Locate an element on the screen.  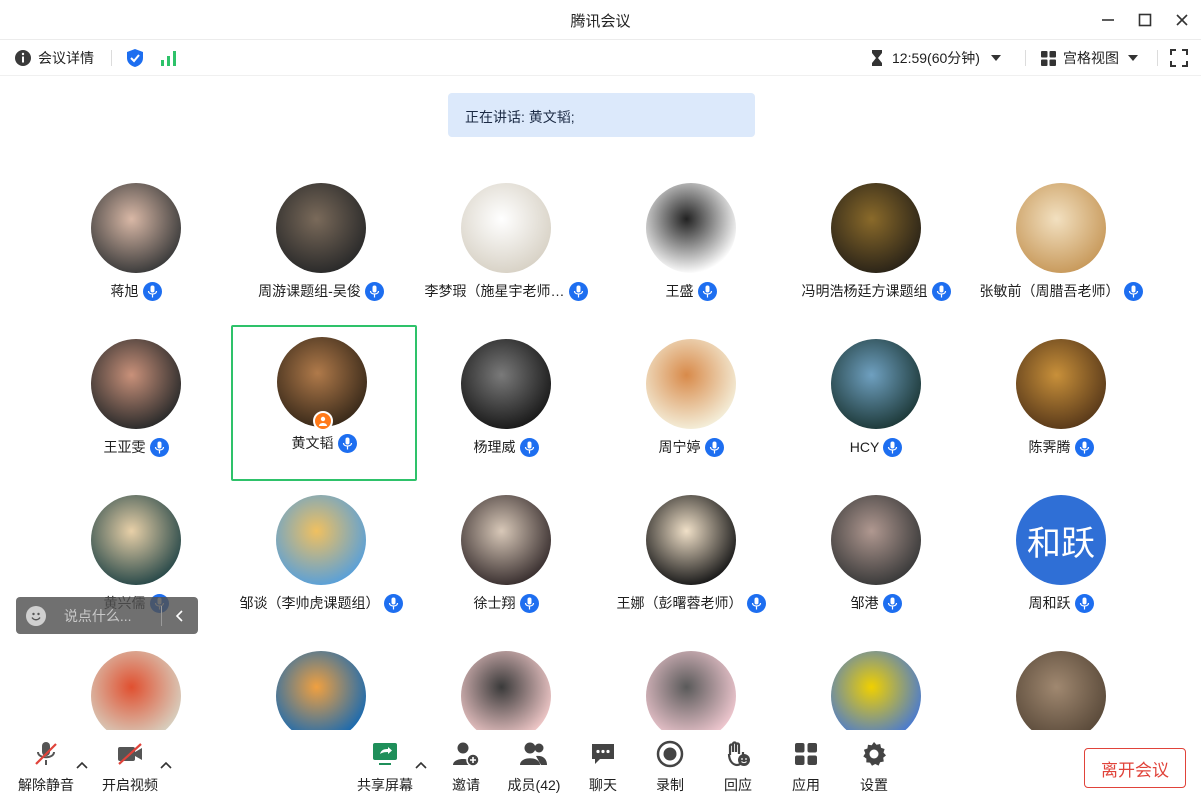
participant-name: 张敏前（周腊吾老师） is located at coordinates (1049, 291).